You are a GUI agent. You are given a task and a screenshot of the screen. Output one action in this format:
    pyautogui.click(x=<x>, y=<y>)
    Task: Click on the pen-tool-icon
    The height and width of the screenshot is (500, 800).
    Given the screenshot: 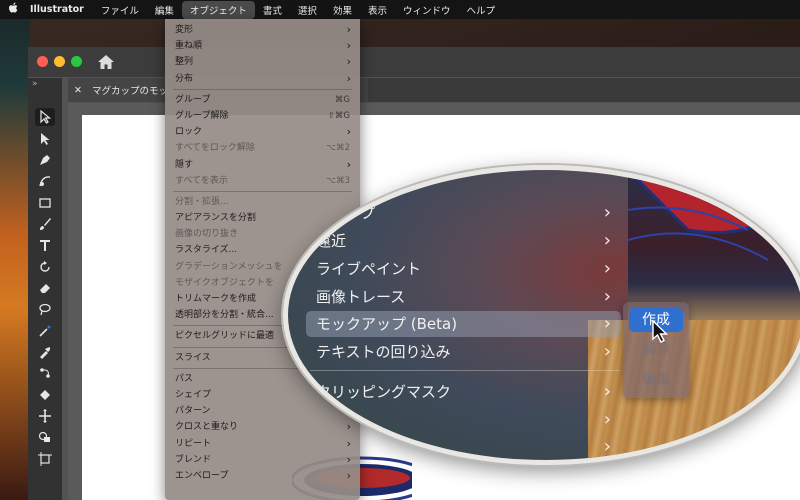 What is the action you would take?
    pyautogui.click(x=45, y=160)
    